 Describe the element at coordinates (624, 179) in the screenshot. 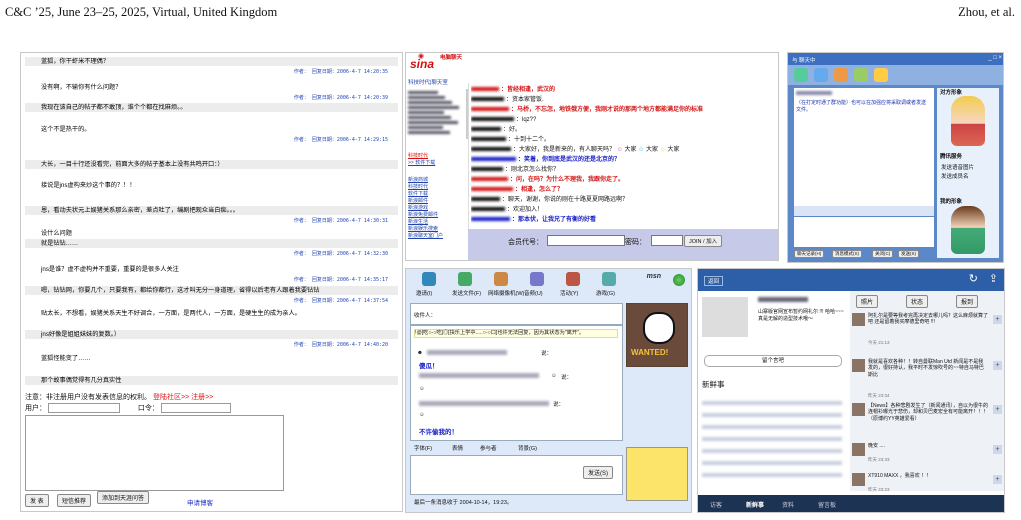

I see `chat-message: ：问，在吗？为什么不理我，我跟你走了。` at that location.